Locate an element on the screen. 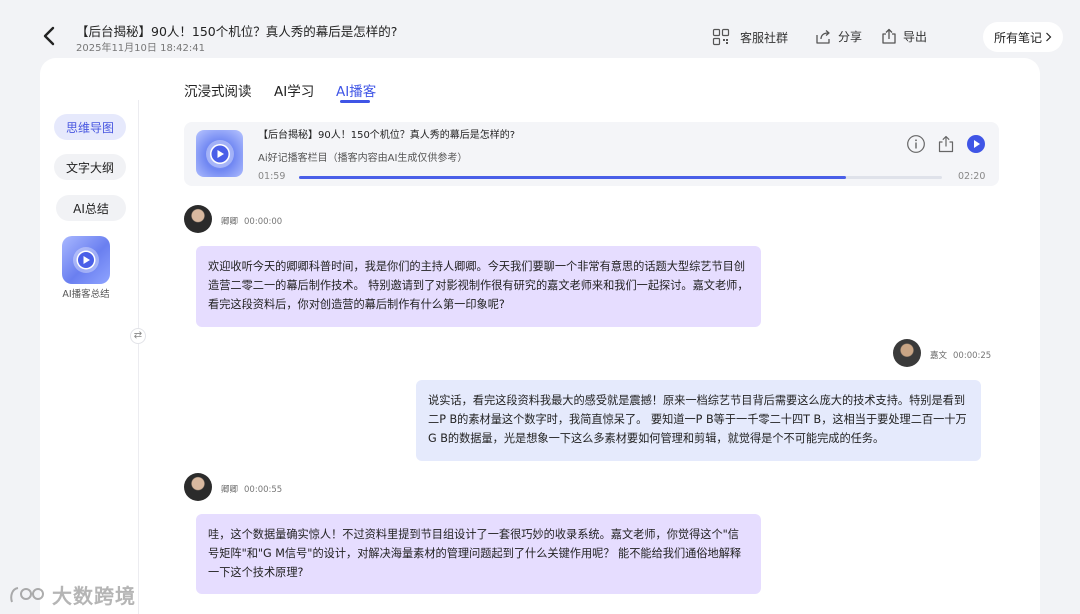 Image resolution: width=1080 pixels, height=614 pixels. active-tab-indicator is located at coordinates (355, 101).